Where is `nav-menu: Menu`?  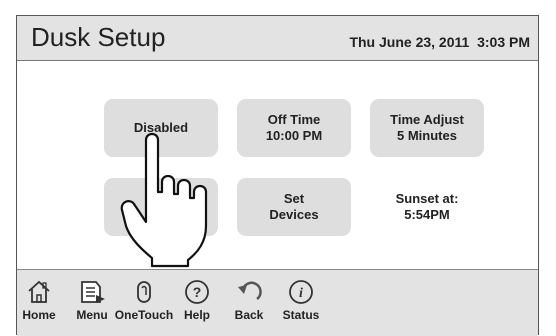 nav-menu: Menu is located at coordinates (92, 300).